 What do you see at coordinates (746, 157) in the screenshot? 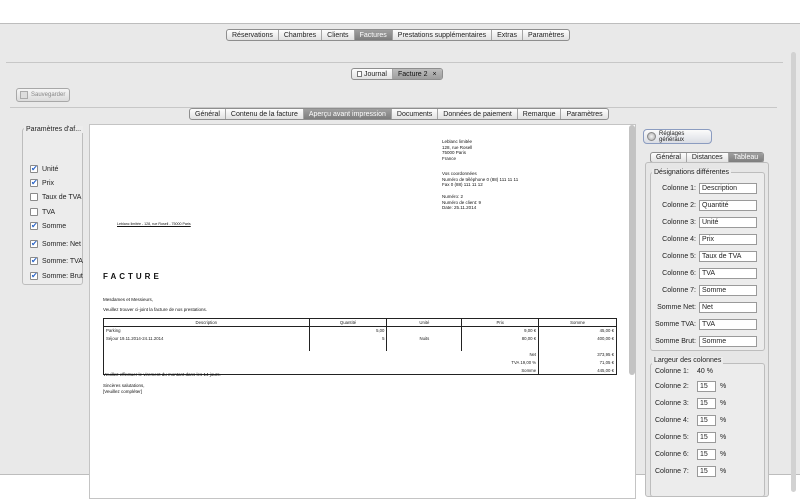
I see `tab-tableau: Tableau` at bounding box center [746, 157].